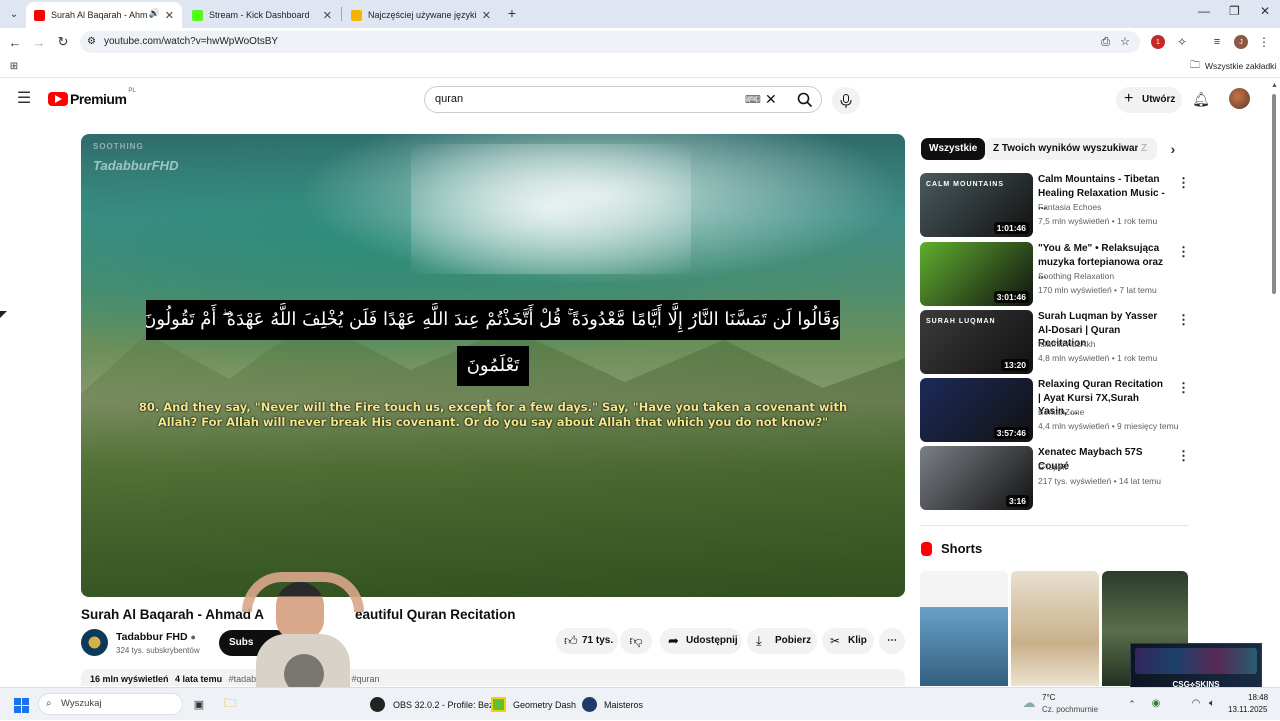  Describe the element at coordinates (976, 478) in the screenshot. I see `video-thumbnail: 3:16` at that location.